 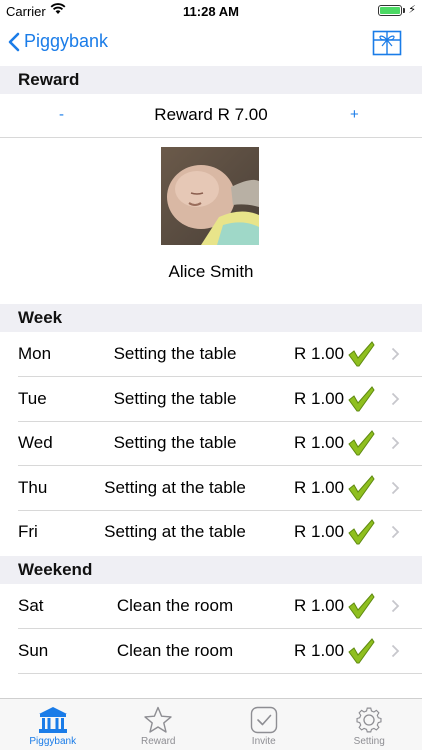 I want to click on task-row-thu: Thu Setting at the table R 1.00, so click(x=211, y=488).